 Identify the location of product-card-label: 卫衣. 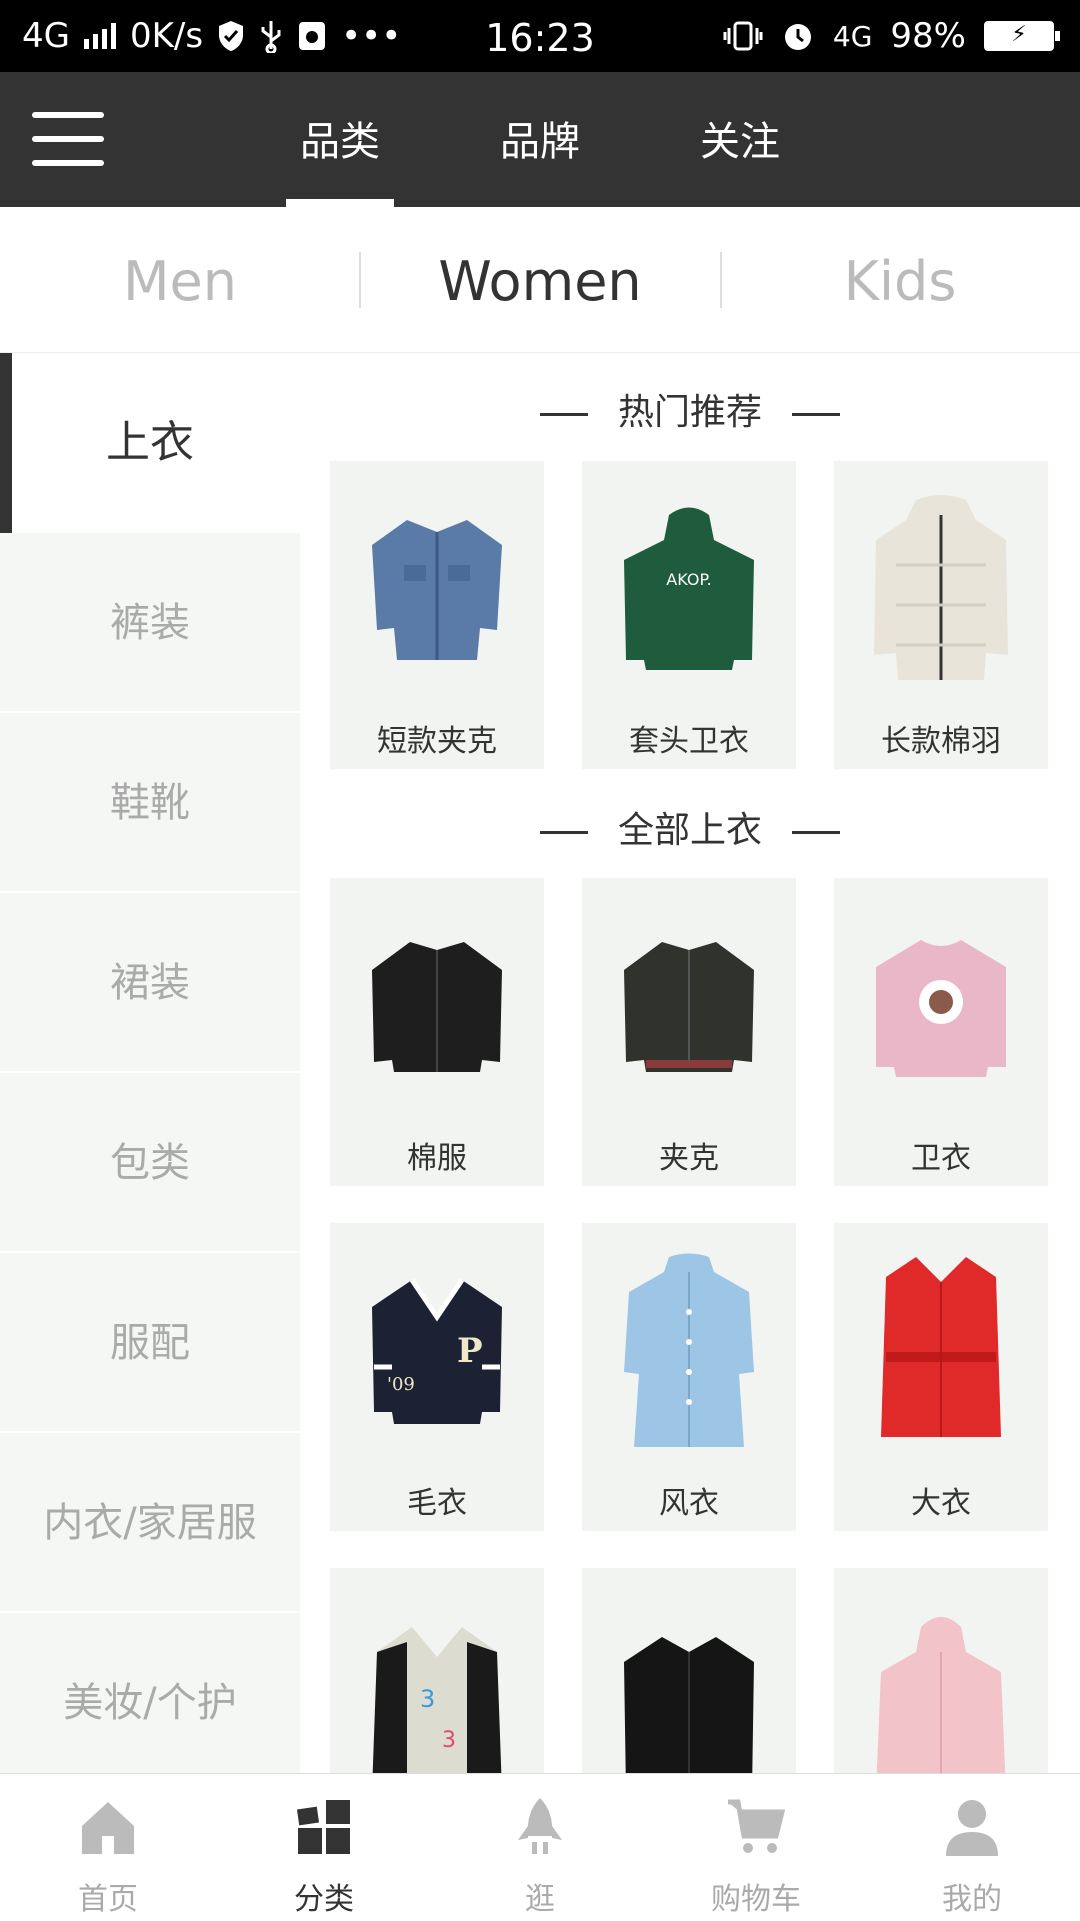
(941, 1158).